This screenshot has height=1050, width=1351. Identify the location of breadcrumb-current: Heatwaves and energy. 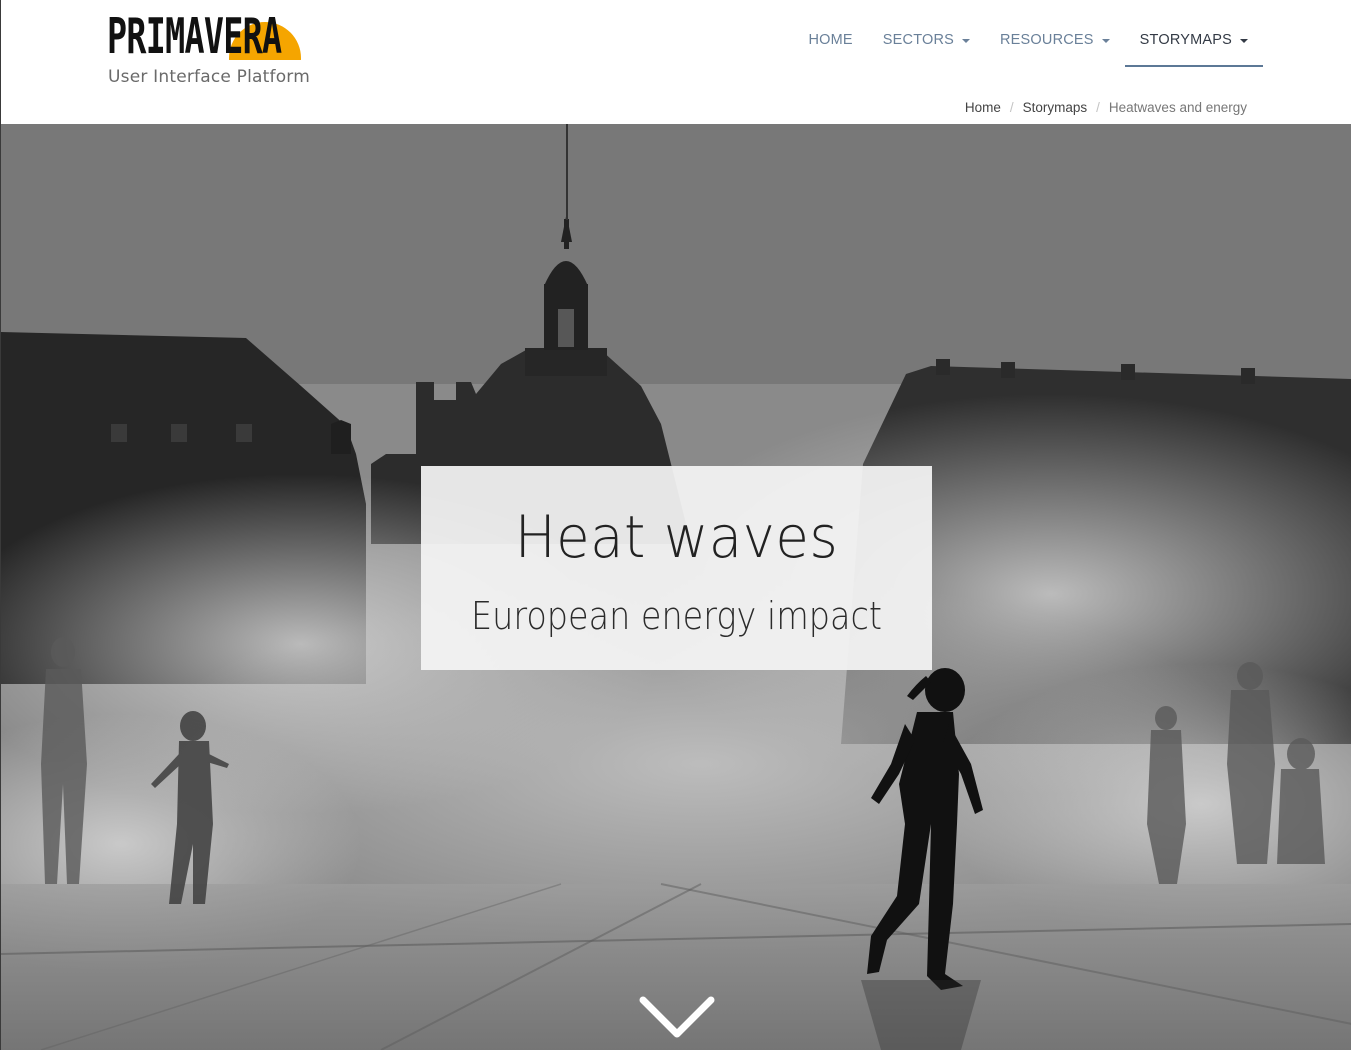
(1177, 107).